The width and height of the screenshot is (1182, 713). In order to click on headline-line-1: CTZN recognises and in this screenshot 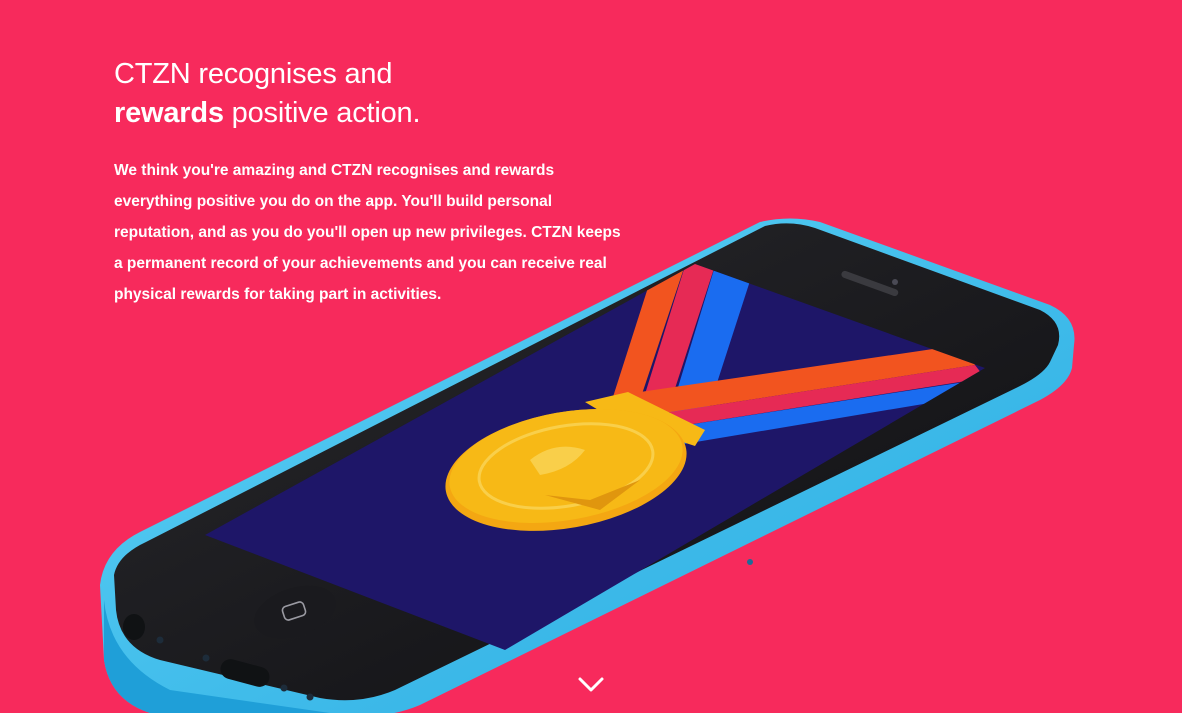, I will do `click(253, 74)`.